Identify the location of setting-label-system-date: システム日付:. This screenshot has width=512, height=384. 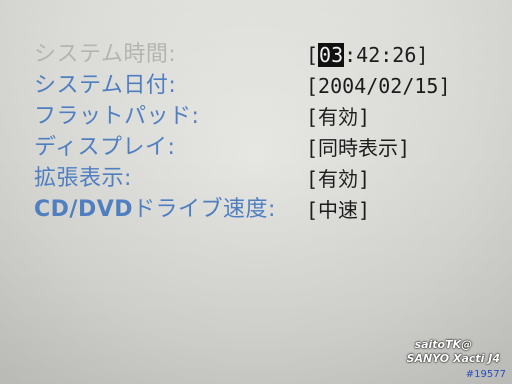
(105, 85).